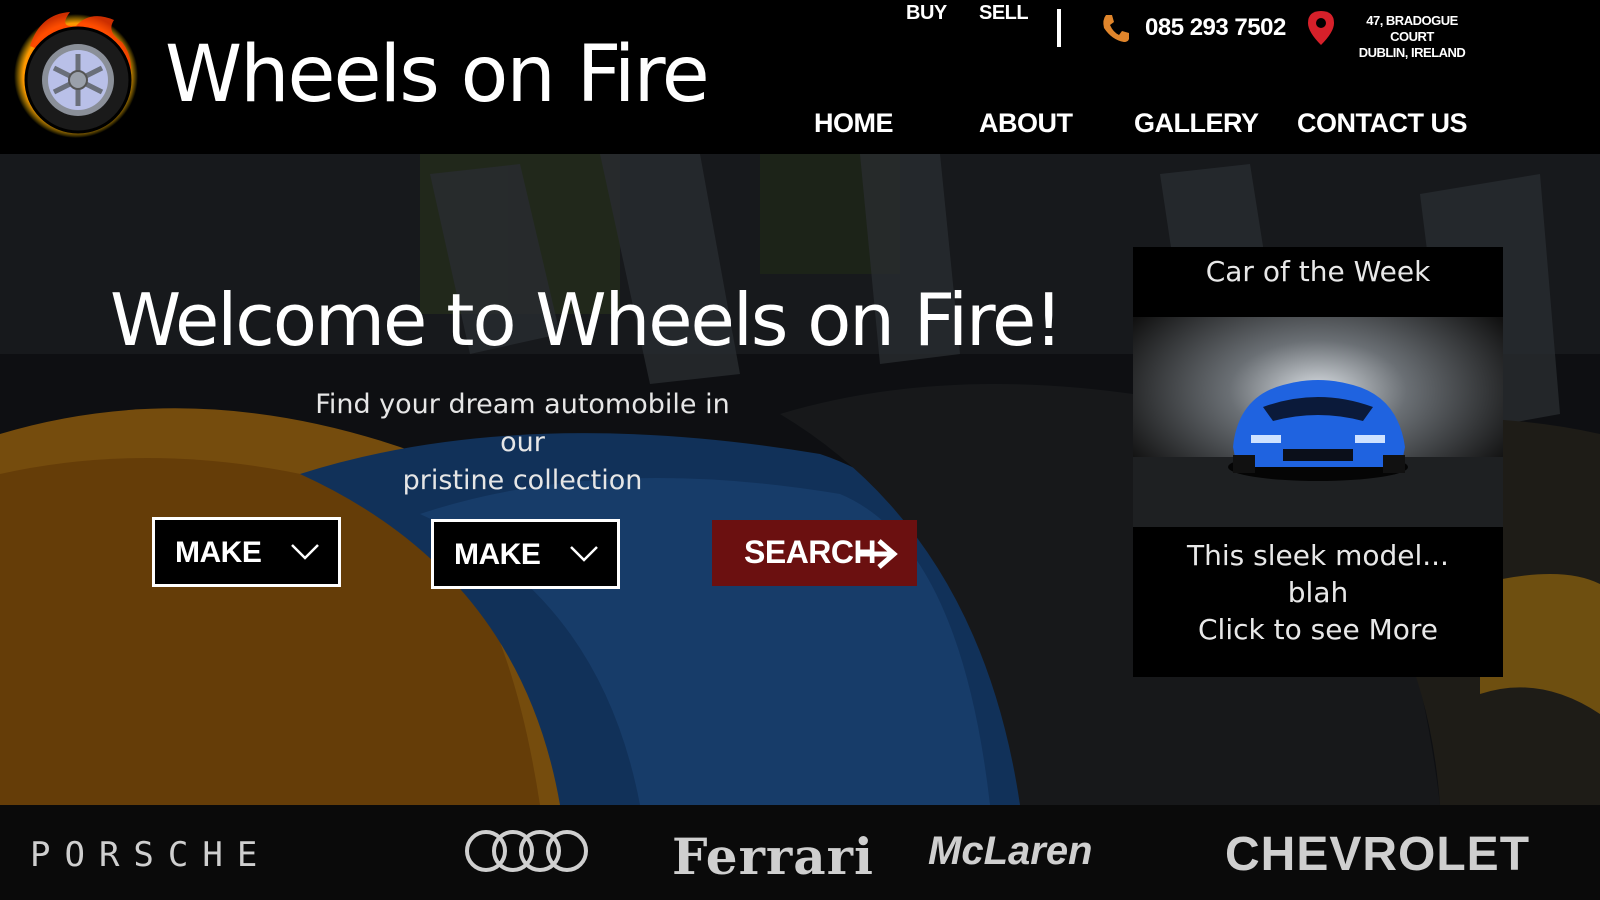 The image size is (1600, 900). What do you see at coordinates (854, 123) in the screenshot?
I see `nav-home: HOME` at bounding box center [854, 123].